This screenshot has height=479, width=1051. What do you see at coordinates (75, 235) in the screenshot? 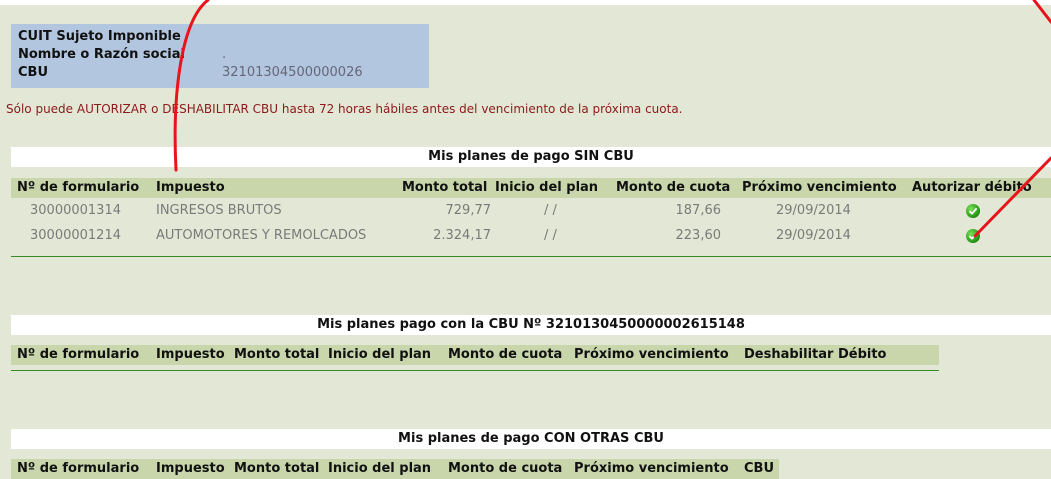
I see `row-formulario: 30000001214` at bounding box center [75, 235].